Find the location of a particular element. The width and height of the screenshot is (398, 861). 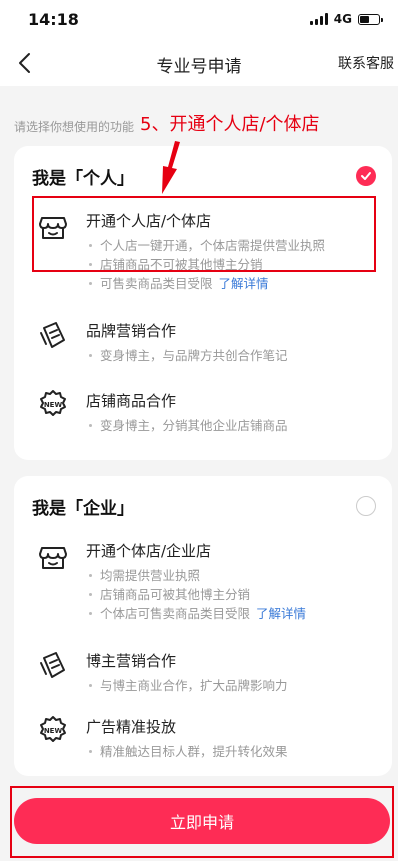

signal-icon is located at coordinates (318, 19).